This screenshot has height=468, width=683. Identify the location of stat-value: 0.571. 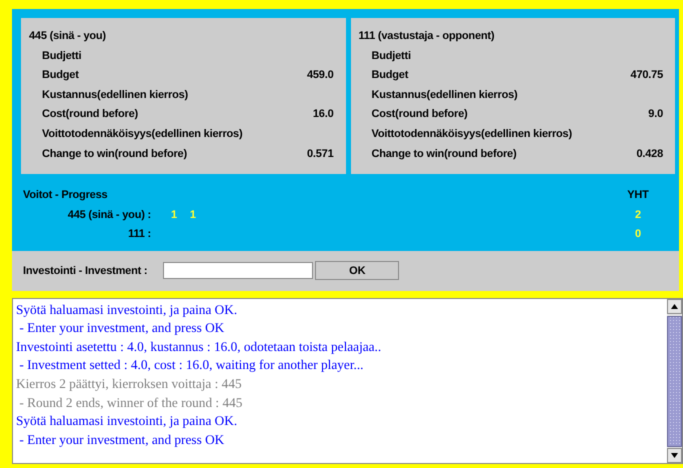
(320, 154).